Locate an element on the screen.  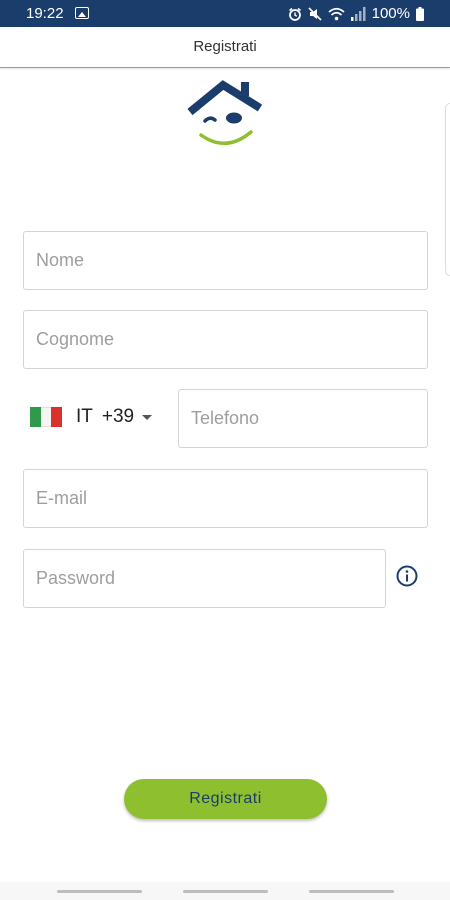
dial-code: +39 is located at coordinates (118, 416).